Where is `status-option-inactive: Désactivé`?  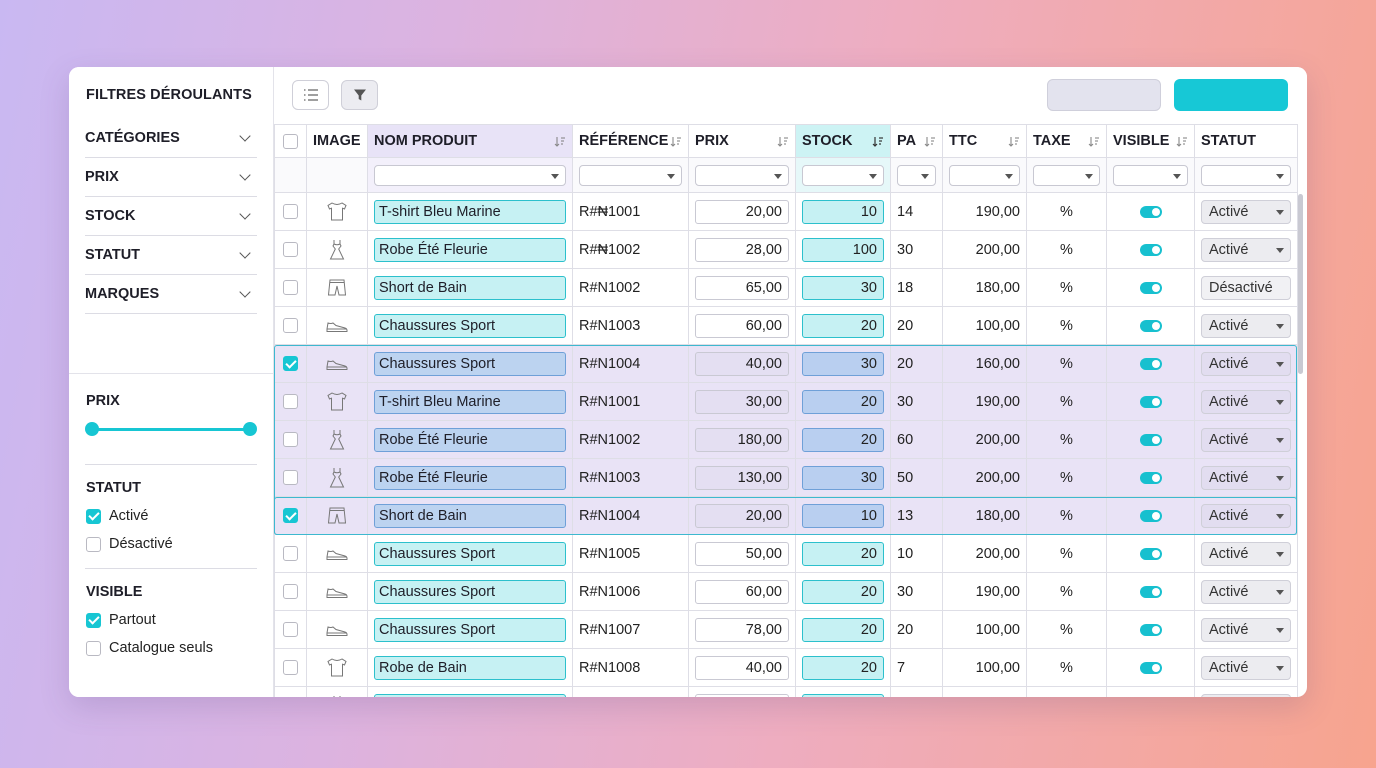 status-option-inactive: Désactivé is located at coordinates (129, 544).